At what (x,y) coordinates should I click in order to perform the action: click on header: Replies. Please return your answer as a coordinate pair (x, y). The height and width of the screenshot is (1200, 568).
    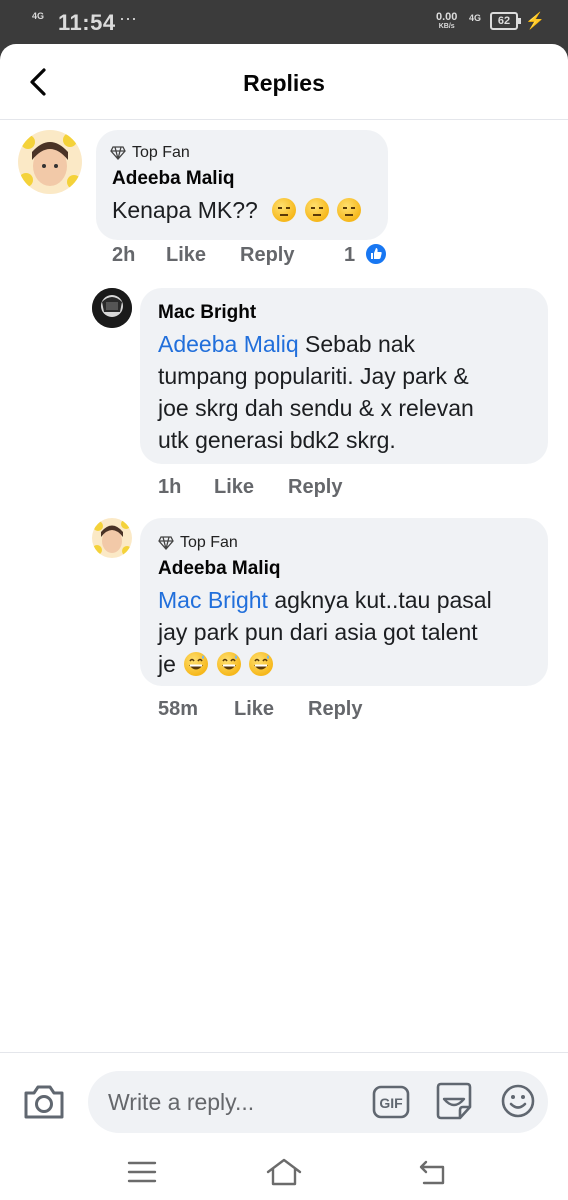
    Looking at the image, I should click on (284, 82).